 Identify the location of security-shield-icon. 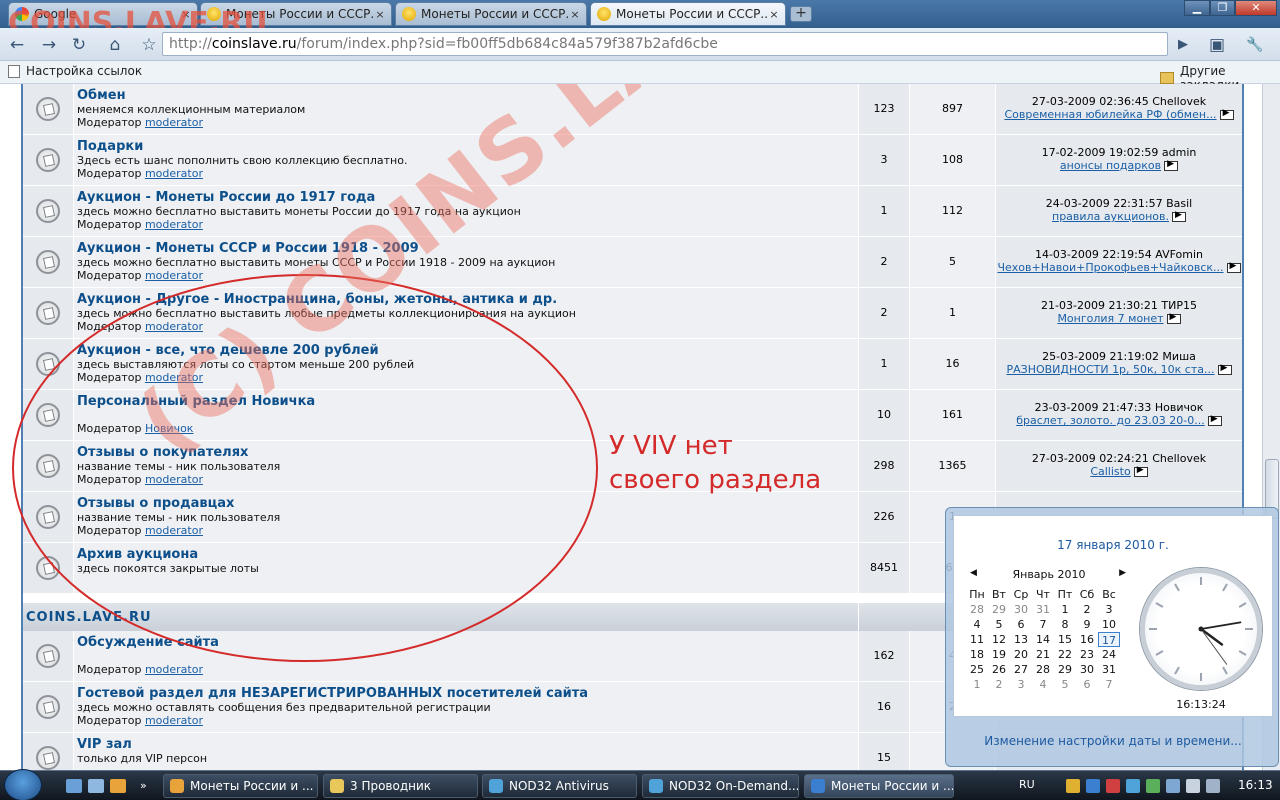
(1073, 786).